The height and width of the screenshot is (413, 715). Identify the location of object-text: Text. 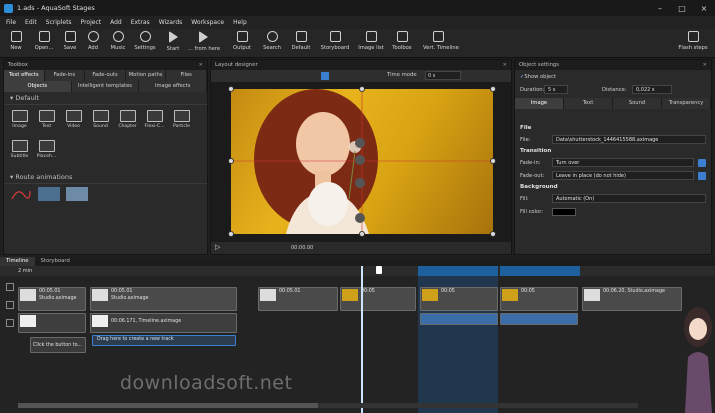
(46, 123).